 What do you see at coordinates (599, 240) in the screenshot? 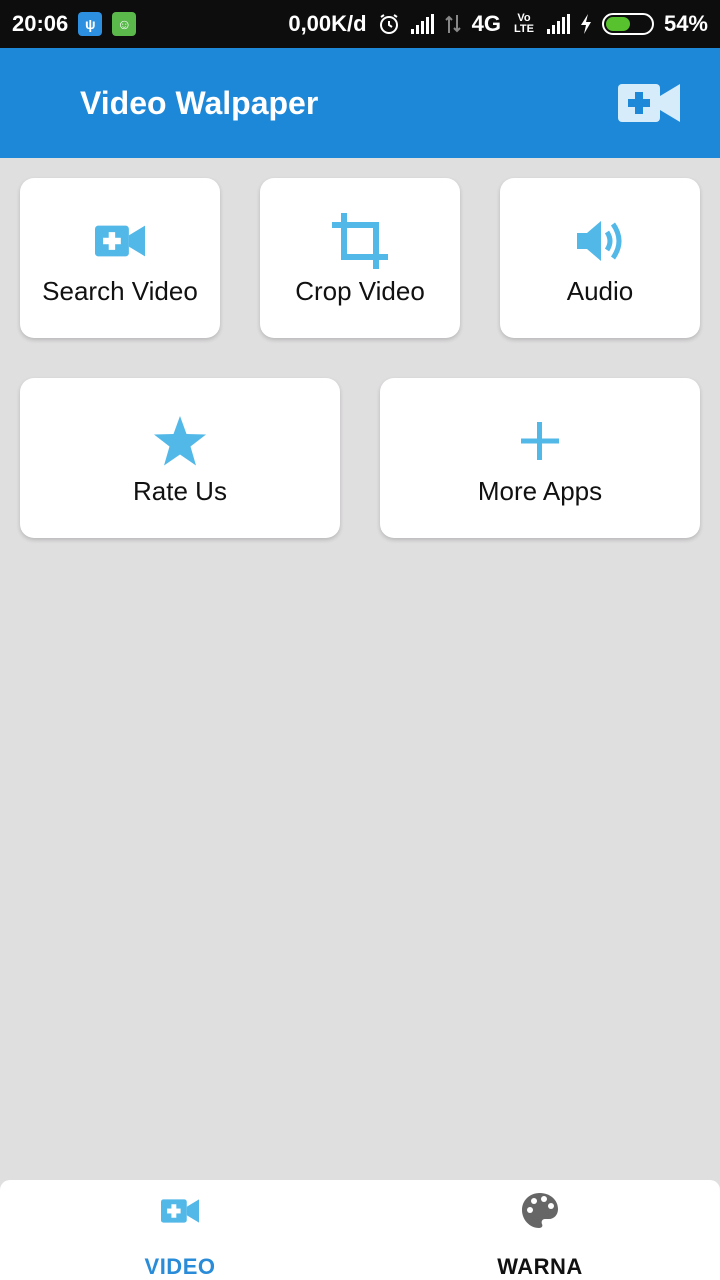
I see `volume-icon` at bounding box center [599, 240].